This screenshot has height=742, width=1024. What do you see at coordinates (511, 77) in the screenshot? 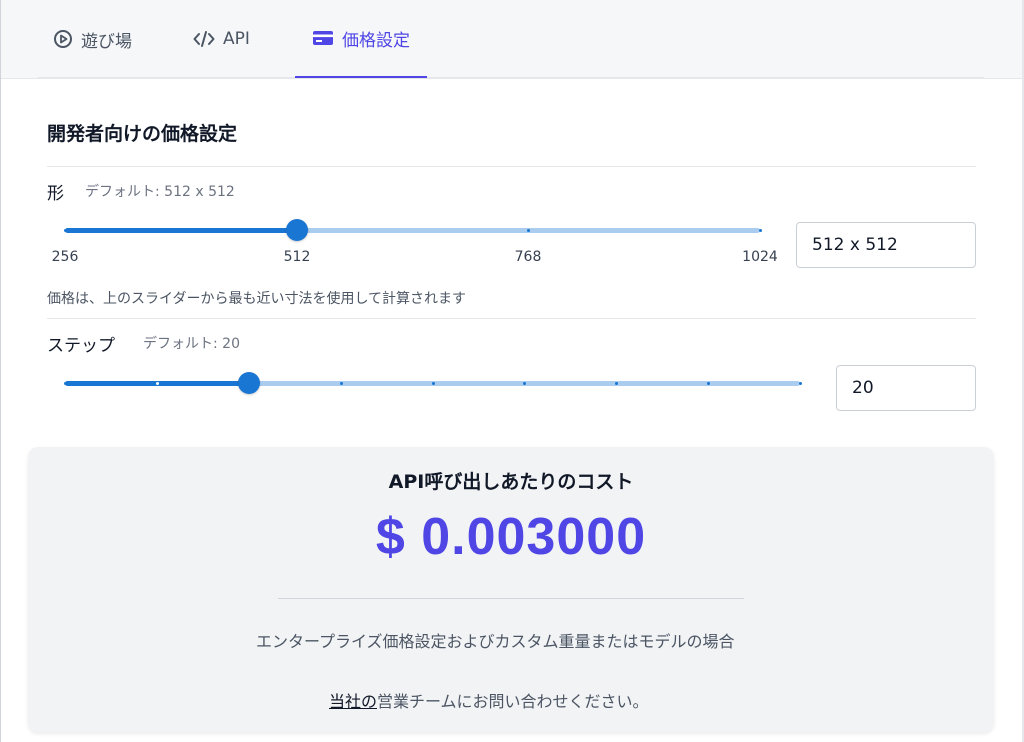
I see `tab-divider` at bounding box center [511, 77].